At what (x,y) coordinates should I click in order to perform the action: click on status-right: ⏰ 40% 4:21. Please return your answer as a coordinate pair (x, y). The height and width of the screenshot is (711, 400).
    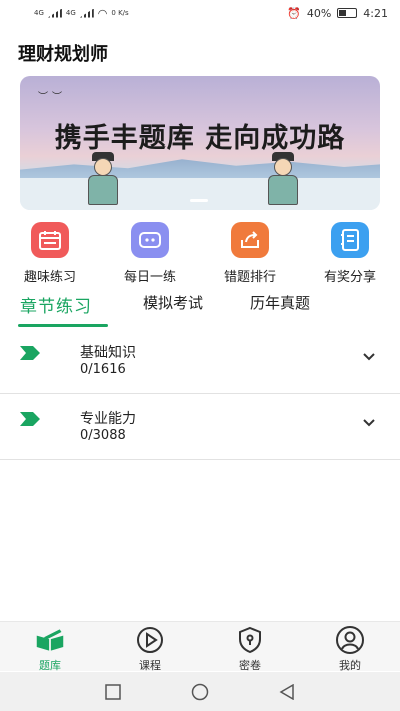
    Looking at the image, I should click on (337, 13).